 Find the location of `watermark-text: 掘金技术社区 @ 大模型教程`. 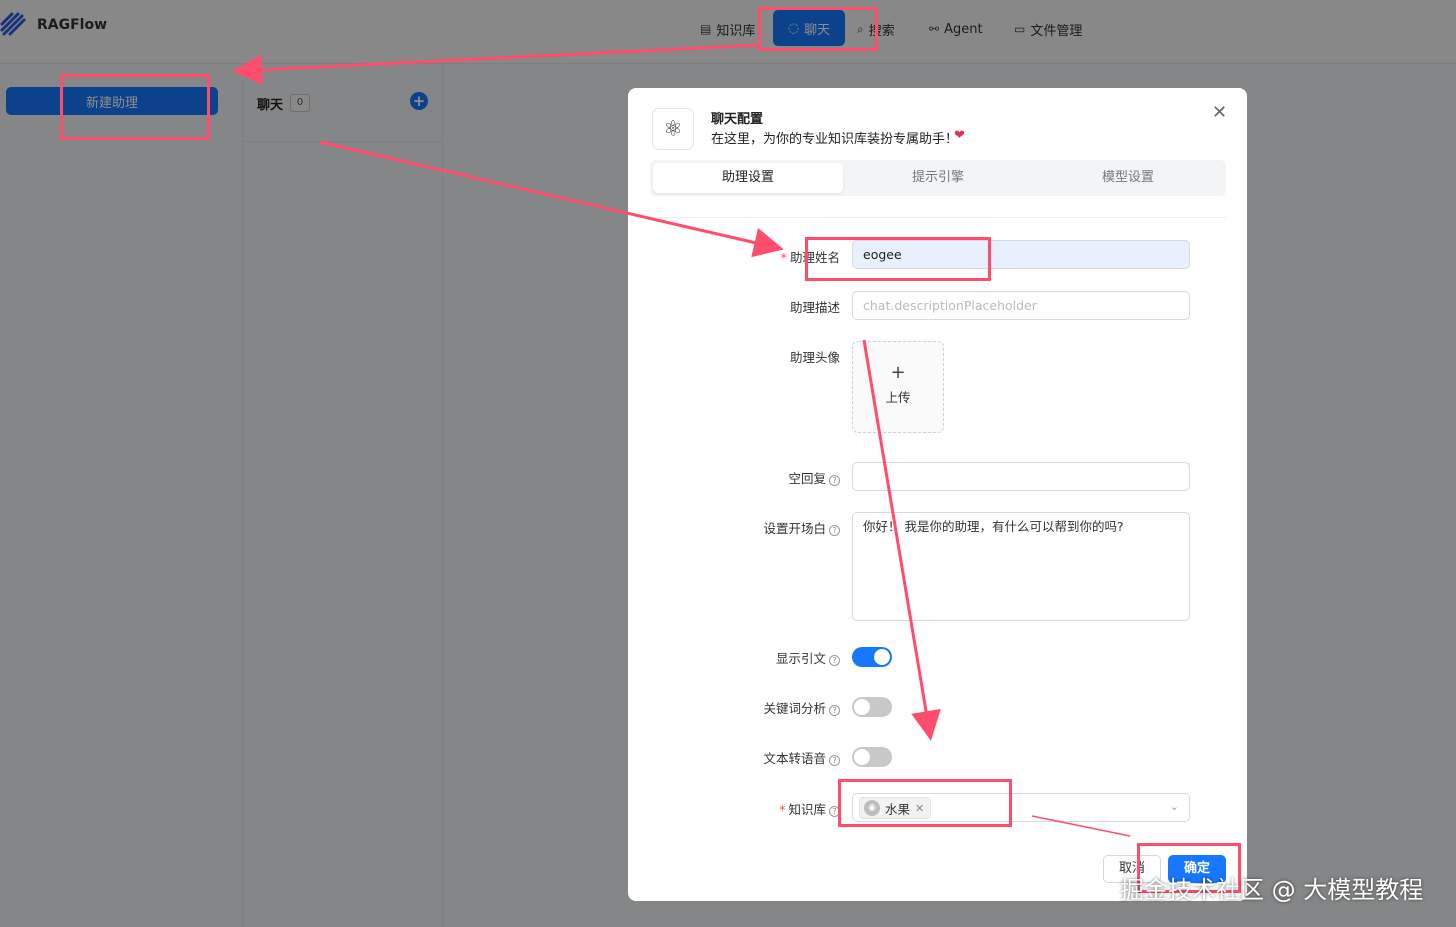

watermark-text: 掘金技术社区 @ 大模型教程 is located at coordinates (1272, 890).